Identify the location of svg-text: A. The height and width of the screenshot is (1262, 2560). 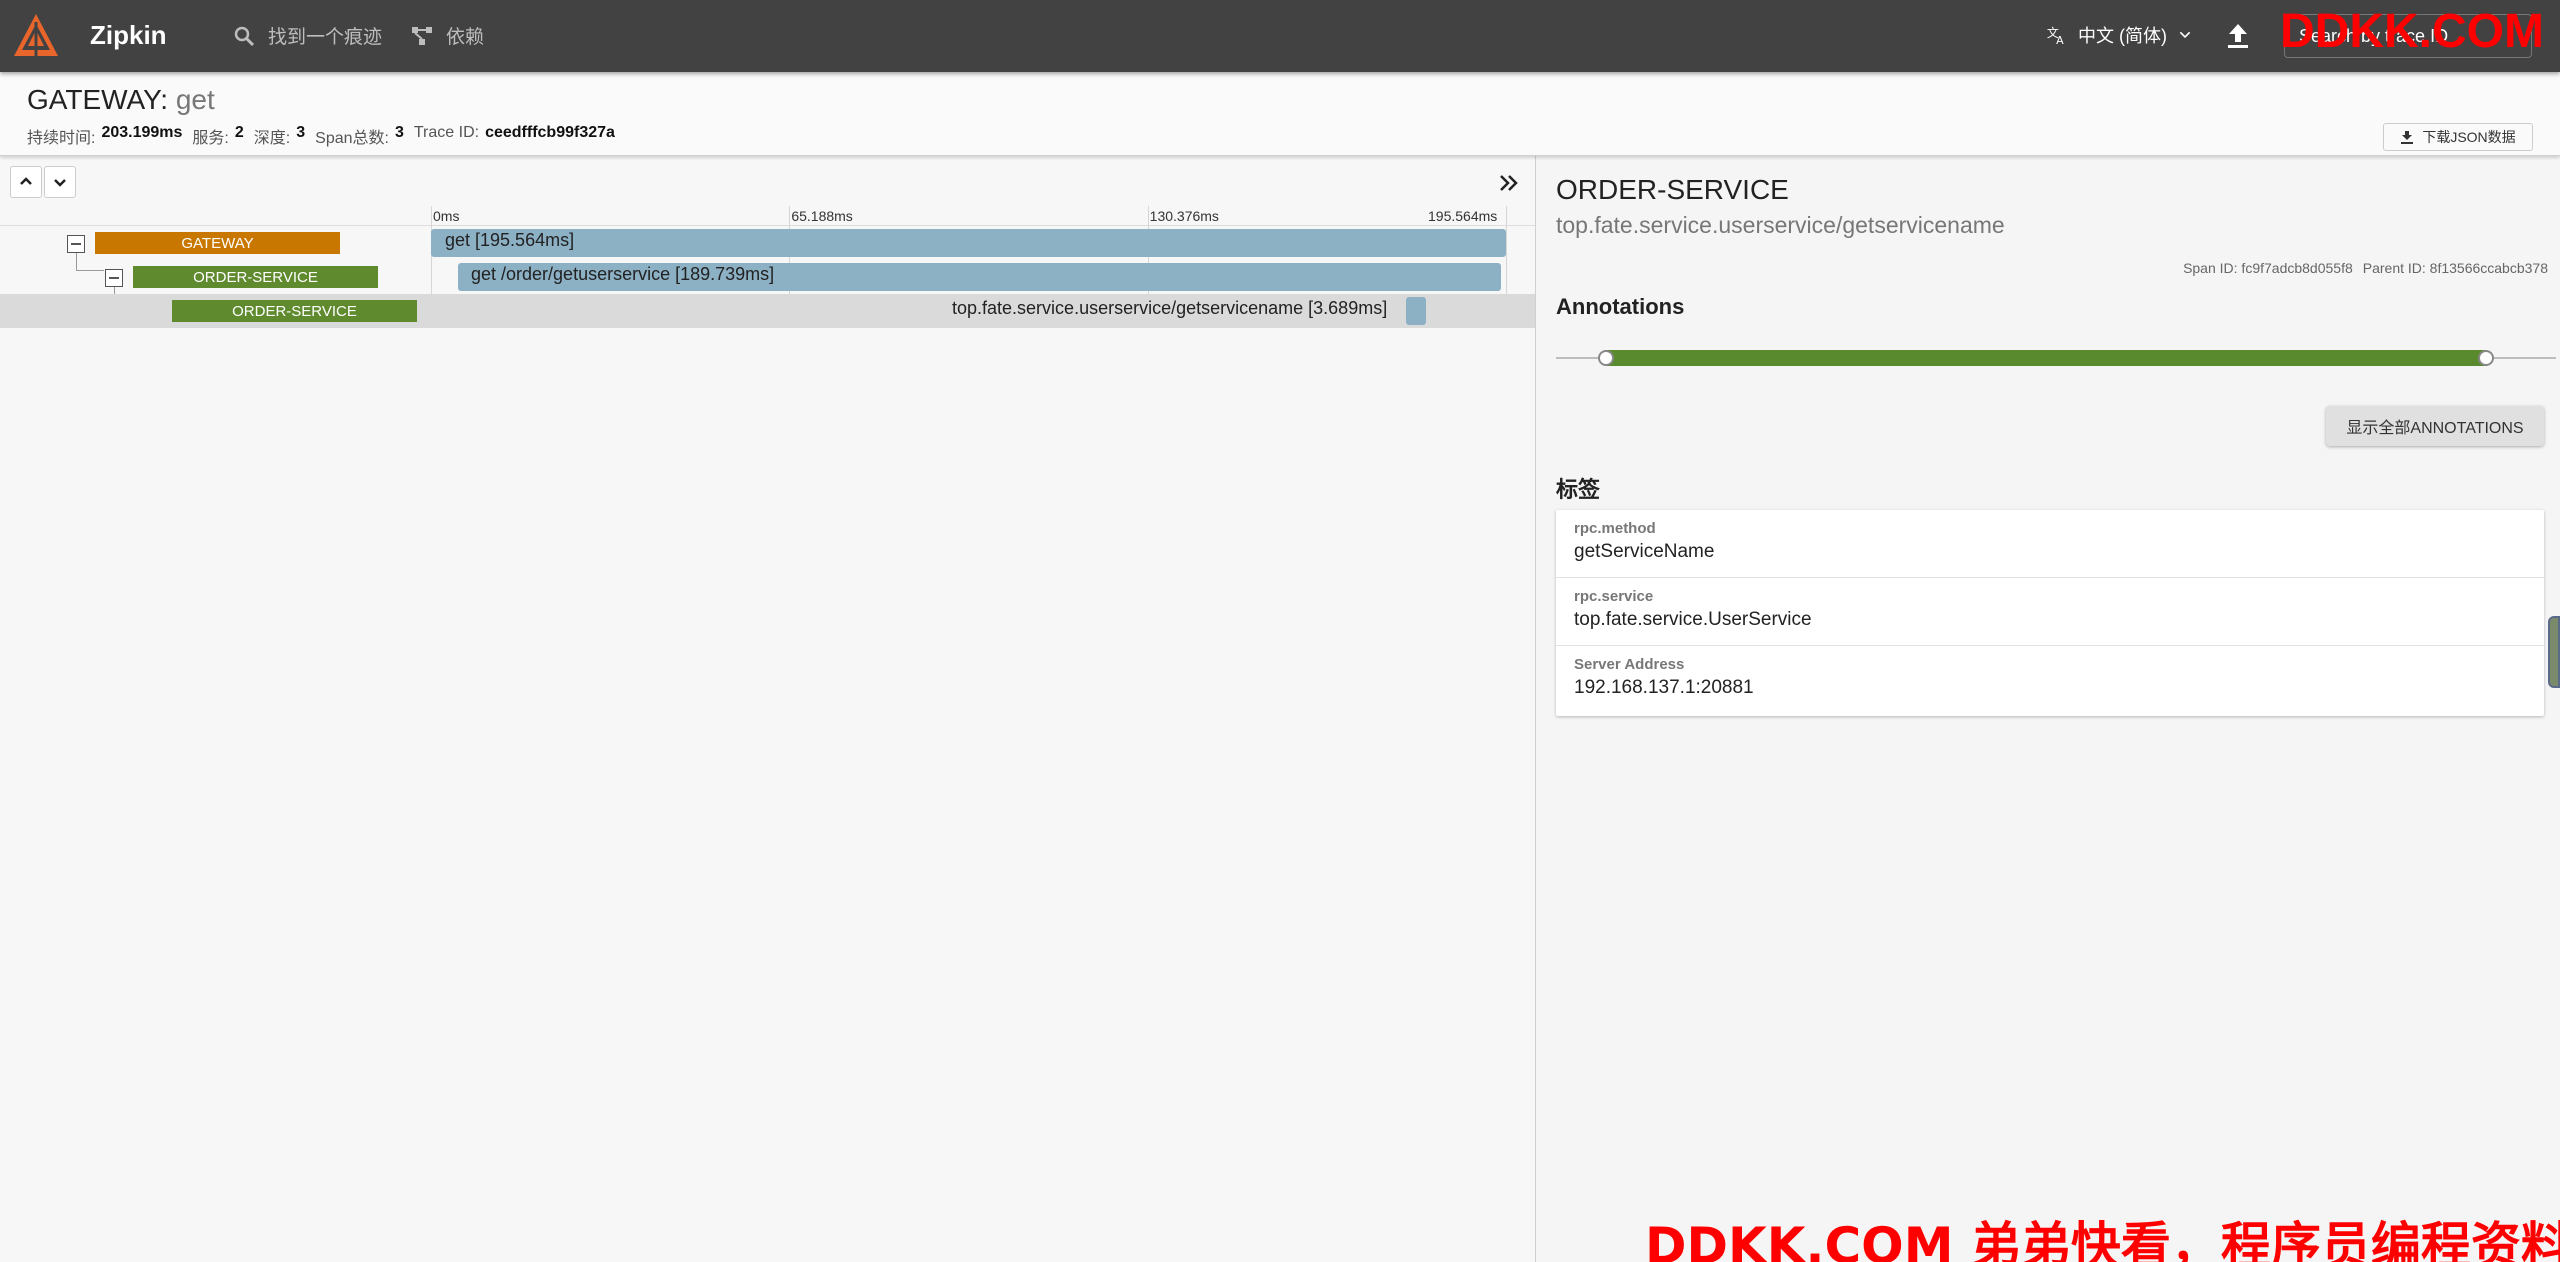
(2060, 40).